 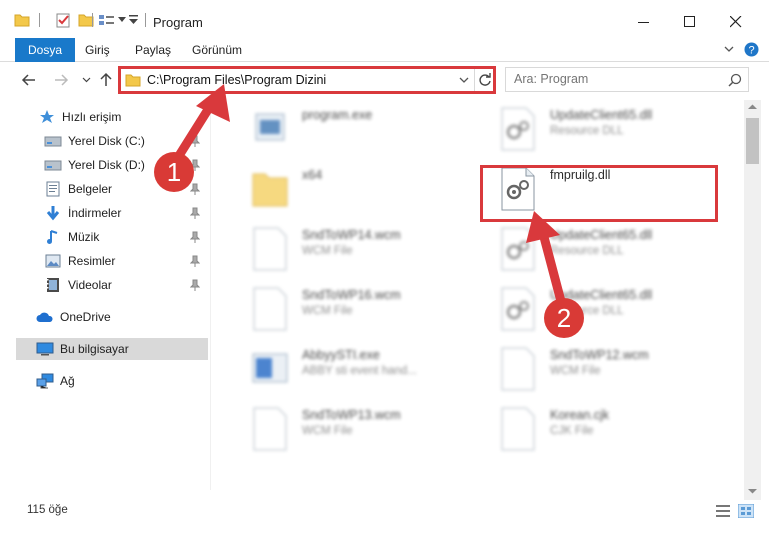 I want to click on minimize-button, so click(x=644, y=22).